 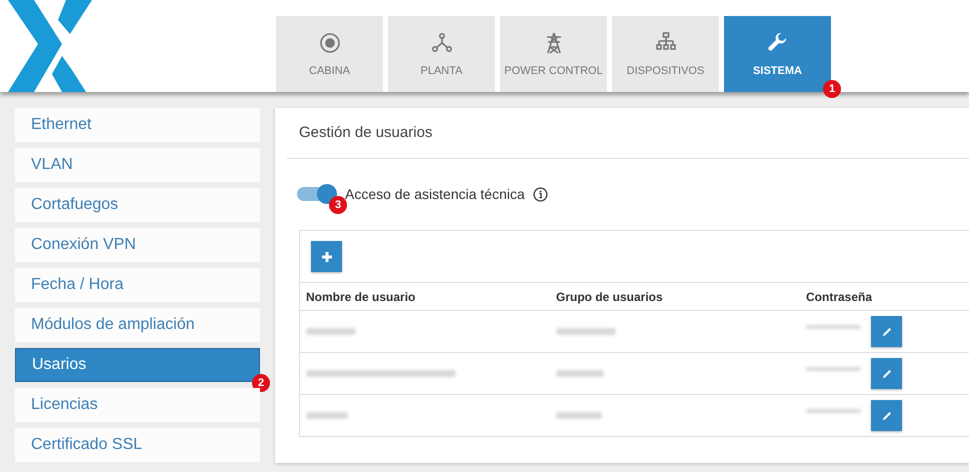 What do you see at coordinates (840, 297) in the screenshot?
I see `column-header: Contraseña` at bounding box center [840, 297].